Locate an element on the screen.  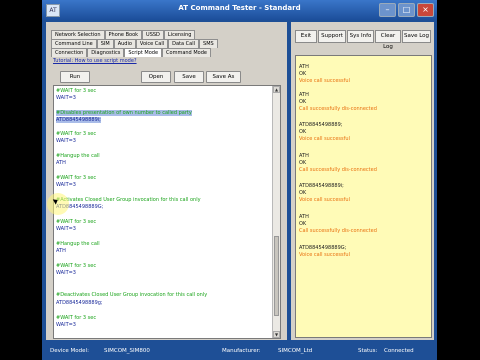
tab-command-mode: Command Mode is located at coordinates (186, 52).